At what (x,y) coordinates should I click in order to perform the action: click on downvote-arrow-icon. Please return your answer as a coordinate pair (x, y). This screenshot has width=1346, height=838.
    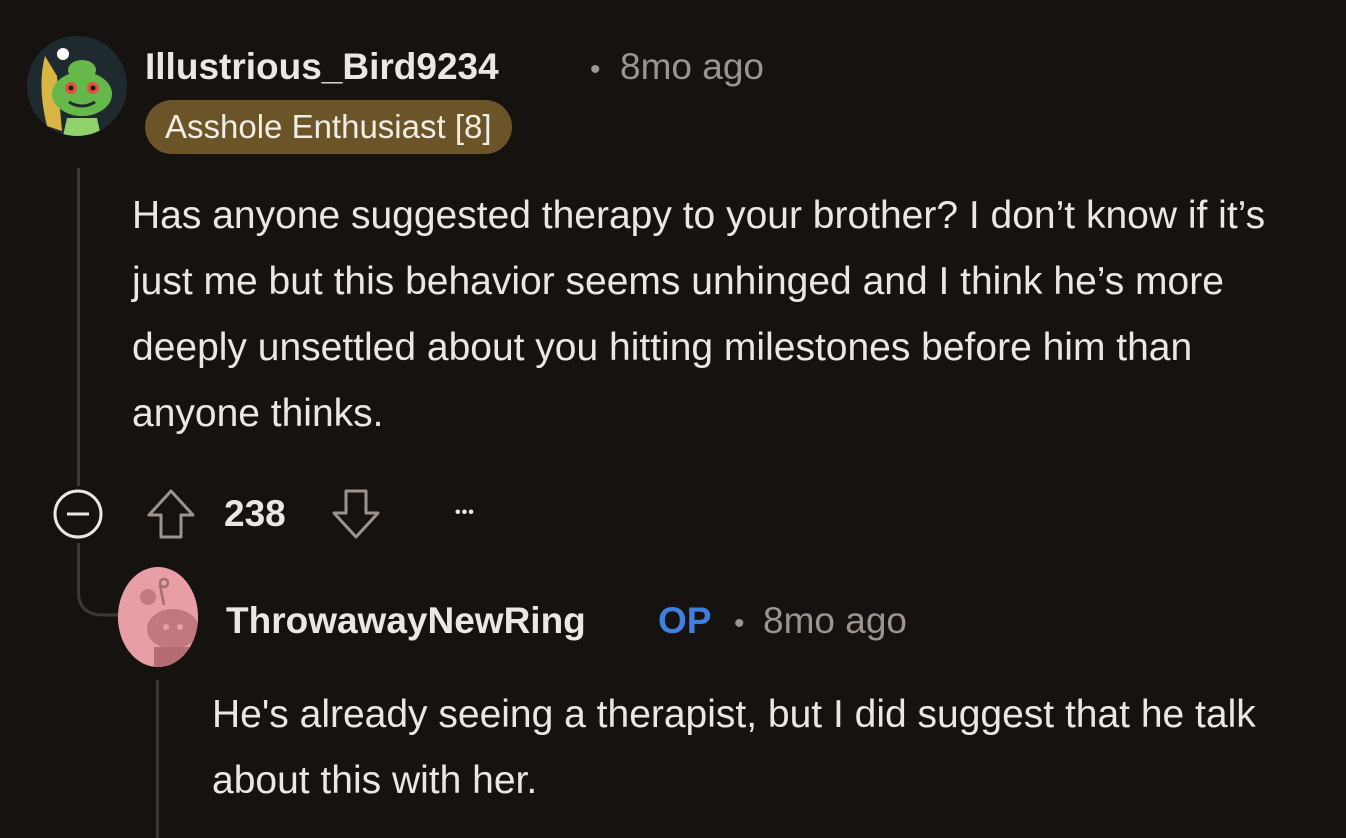
    Looking at the image, I should click on (356, 514).